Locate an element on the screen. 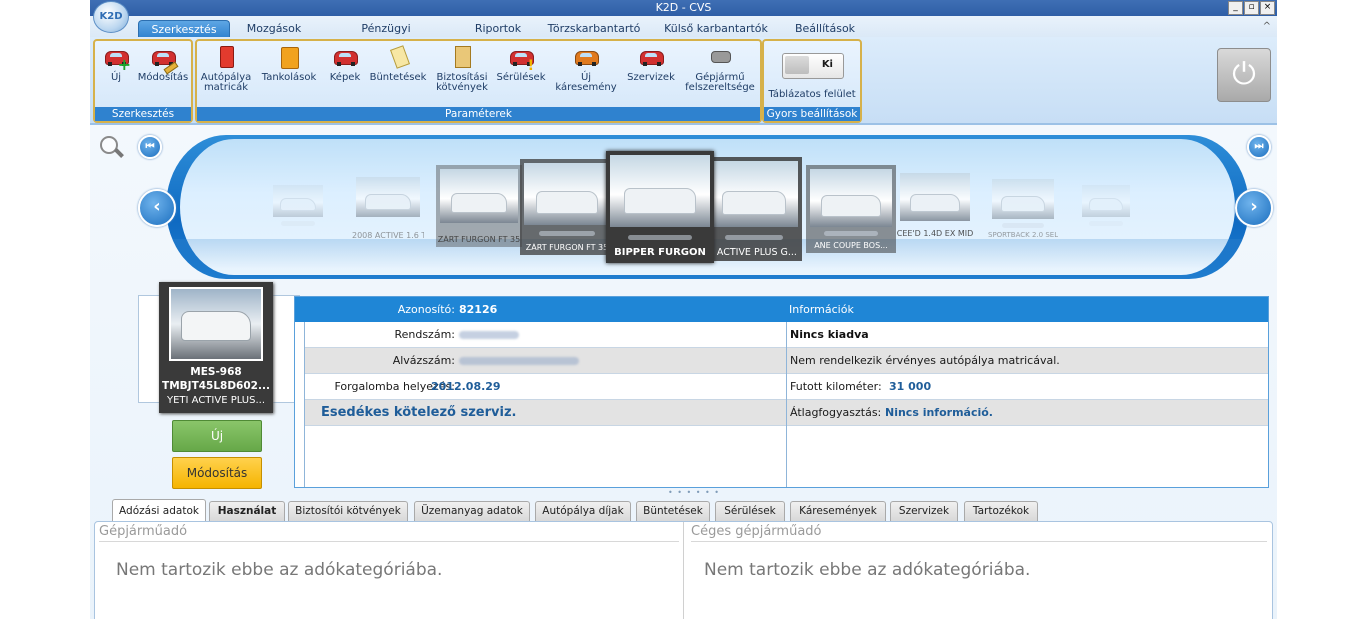 This screenshot has width=1366, height=619. carousel-item-label: CEE'D 1.4D EX MID is located at coordinates (935, 233).